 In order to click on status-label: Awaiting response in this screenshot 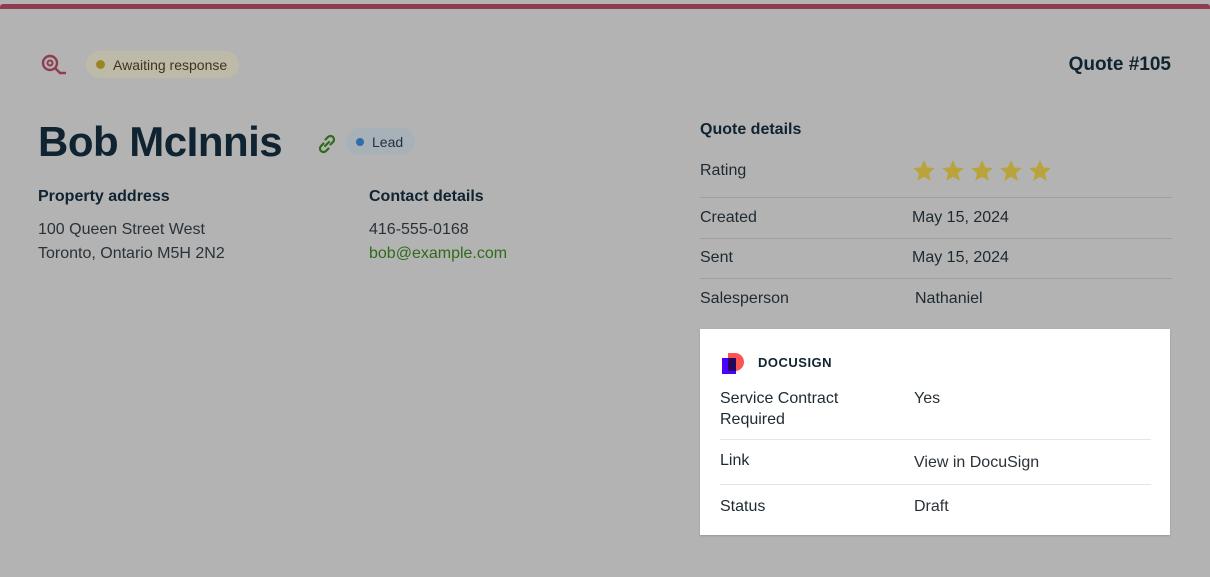, I will do `click(170, 64)`.